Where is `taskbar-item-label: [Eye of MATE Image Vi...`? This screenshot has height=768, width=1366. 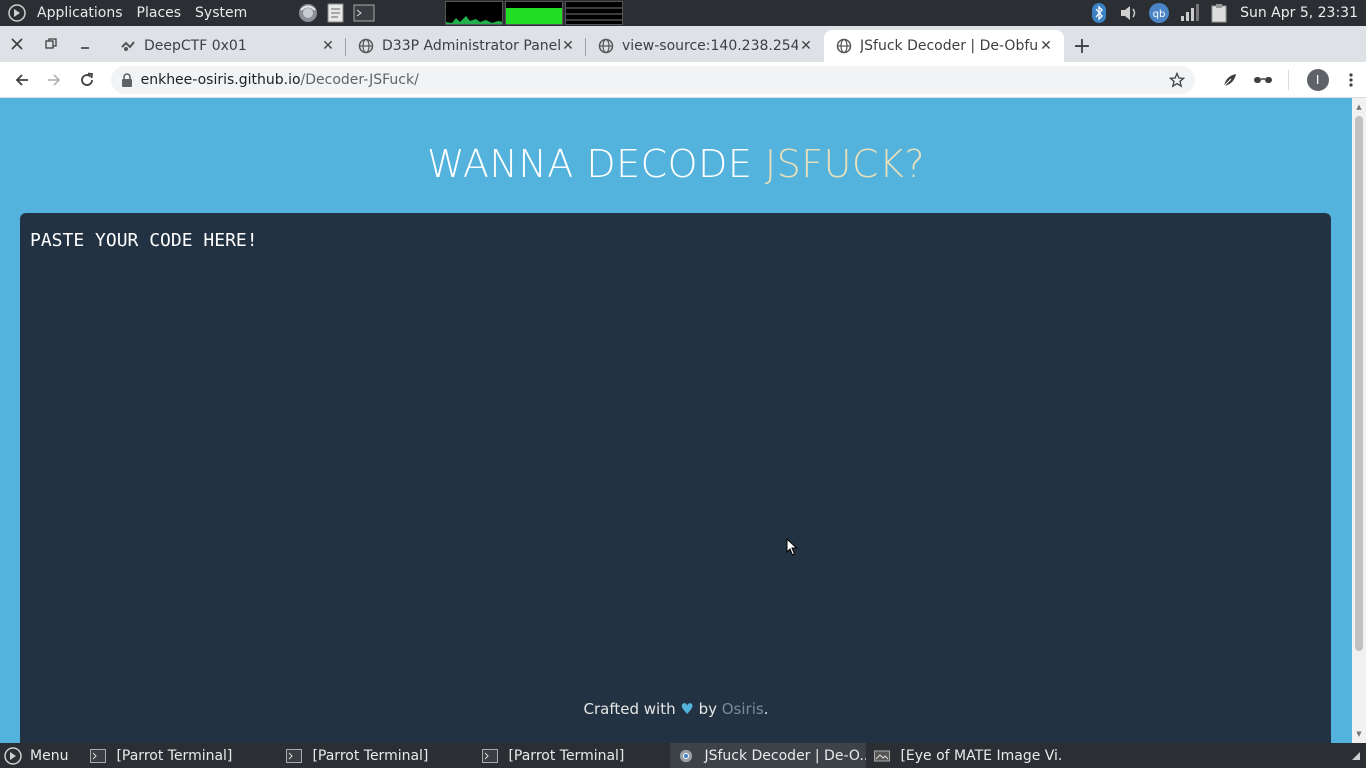 taskbar-item-label: [Eye of MATE Image Vi... is located at coordinates (981, 755).